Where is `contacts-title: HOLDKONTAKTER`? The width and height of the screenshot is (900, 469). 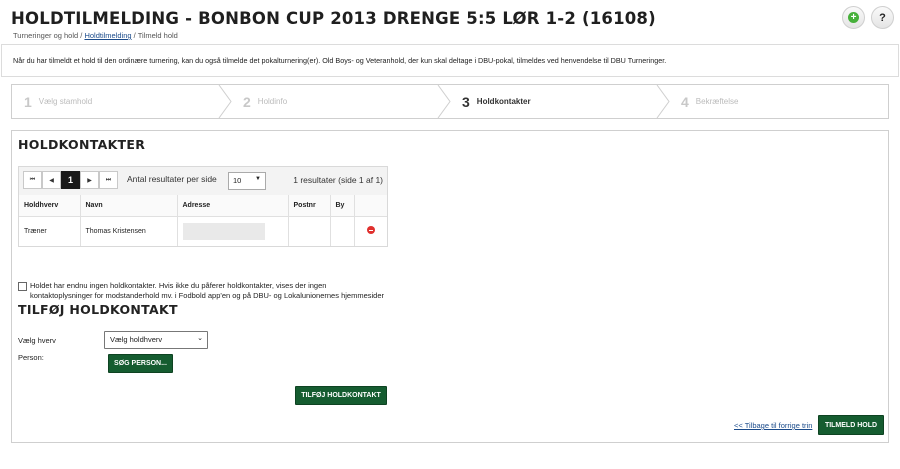
contacts-title: HOLDKONTAKTER is located at coordinates (82, 144).